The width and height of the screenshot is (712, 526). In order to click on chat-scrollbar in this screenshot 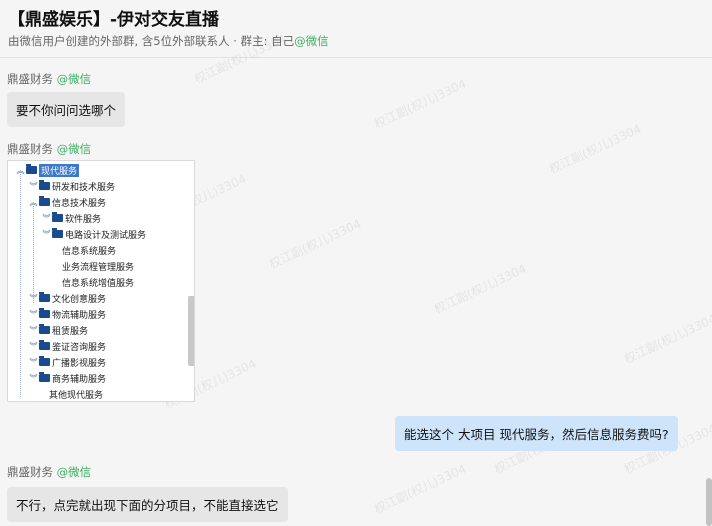, I will do `click(709, 502)`.